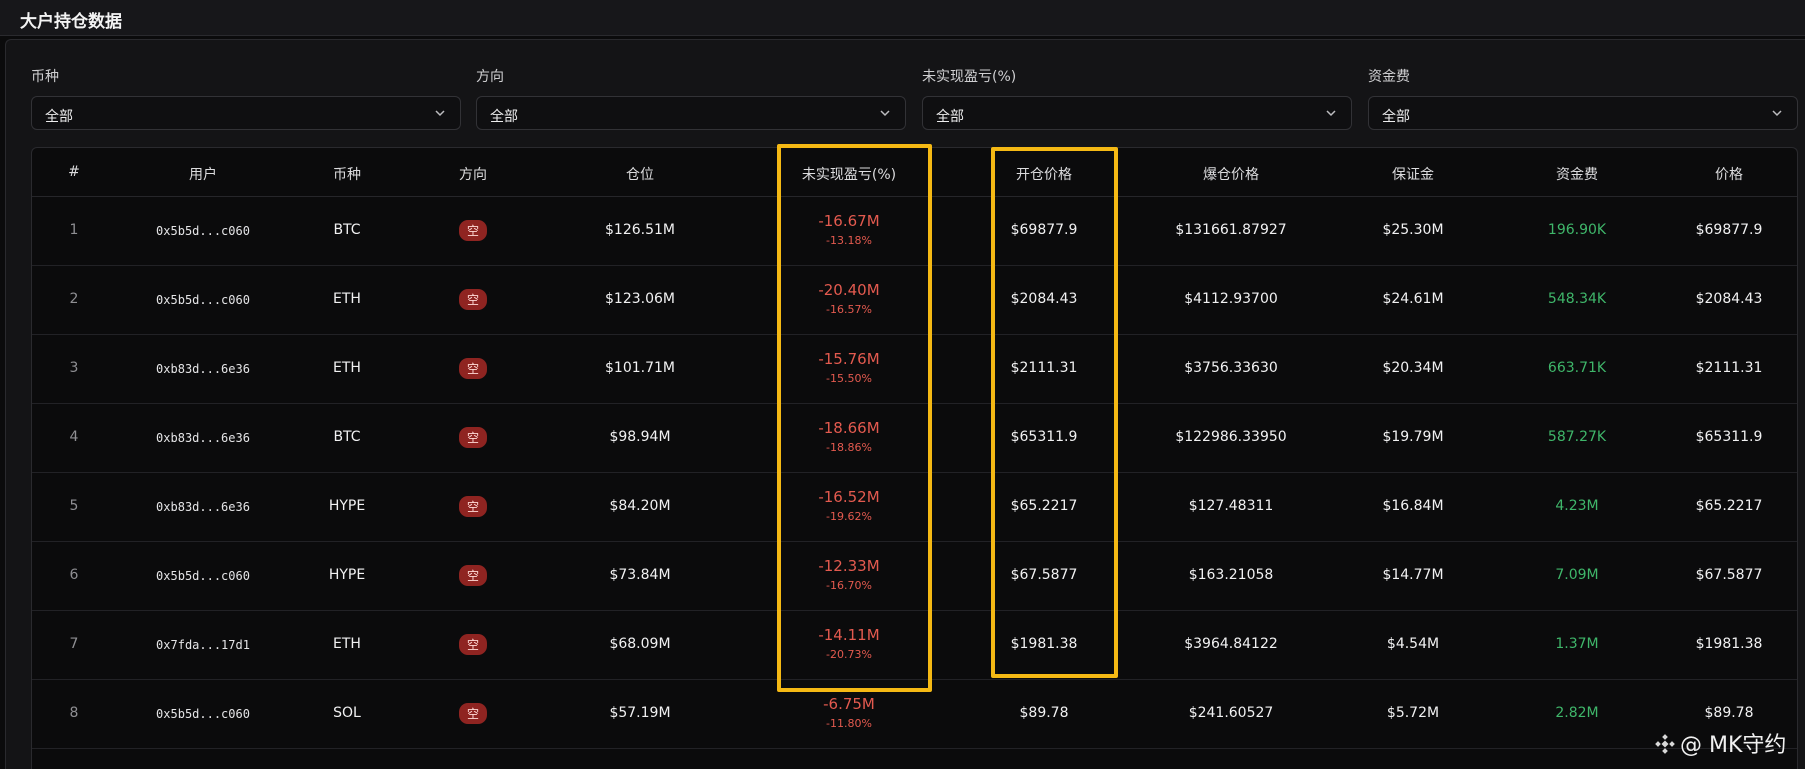 The width and height of the screenshot is (1805, 769). What do you see at coordinates (347, 437) in the screenshot?
I see `cell-coin: BTC` at bounding box center [347, 437].